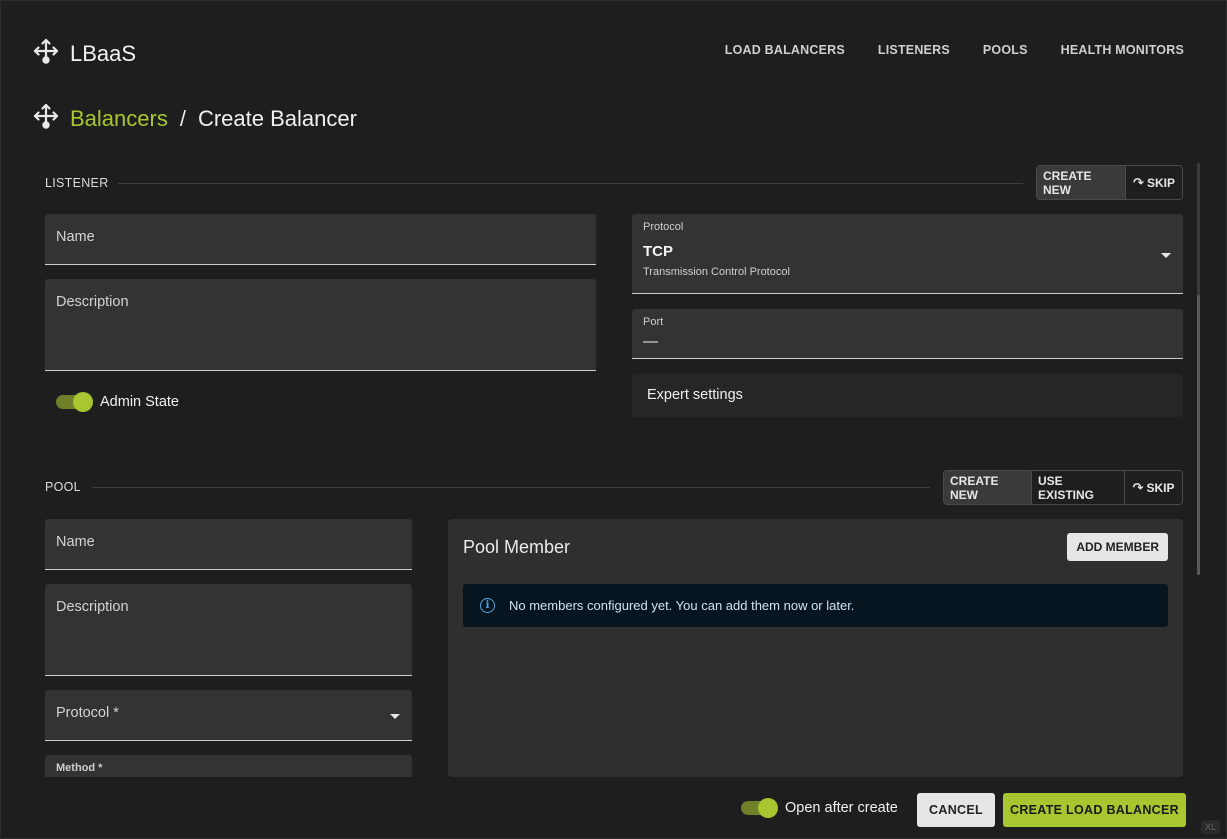 The image size is (1227, 839). Describe the element at coordinates (92, 302) in the screenshot. I see `listener-description-label: Description` at that location.